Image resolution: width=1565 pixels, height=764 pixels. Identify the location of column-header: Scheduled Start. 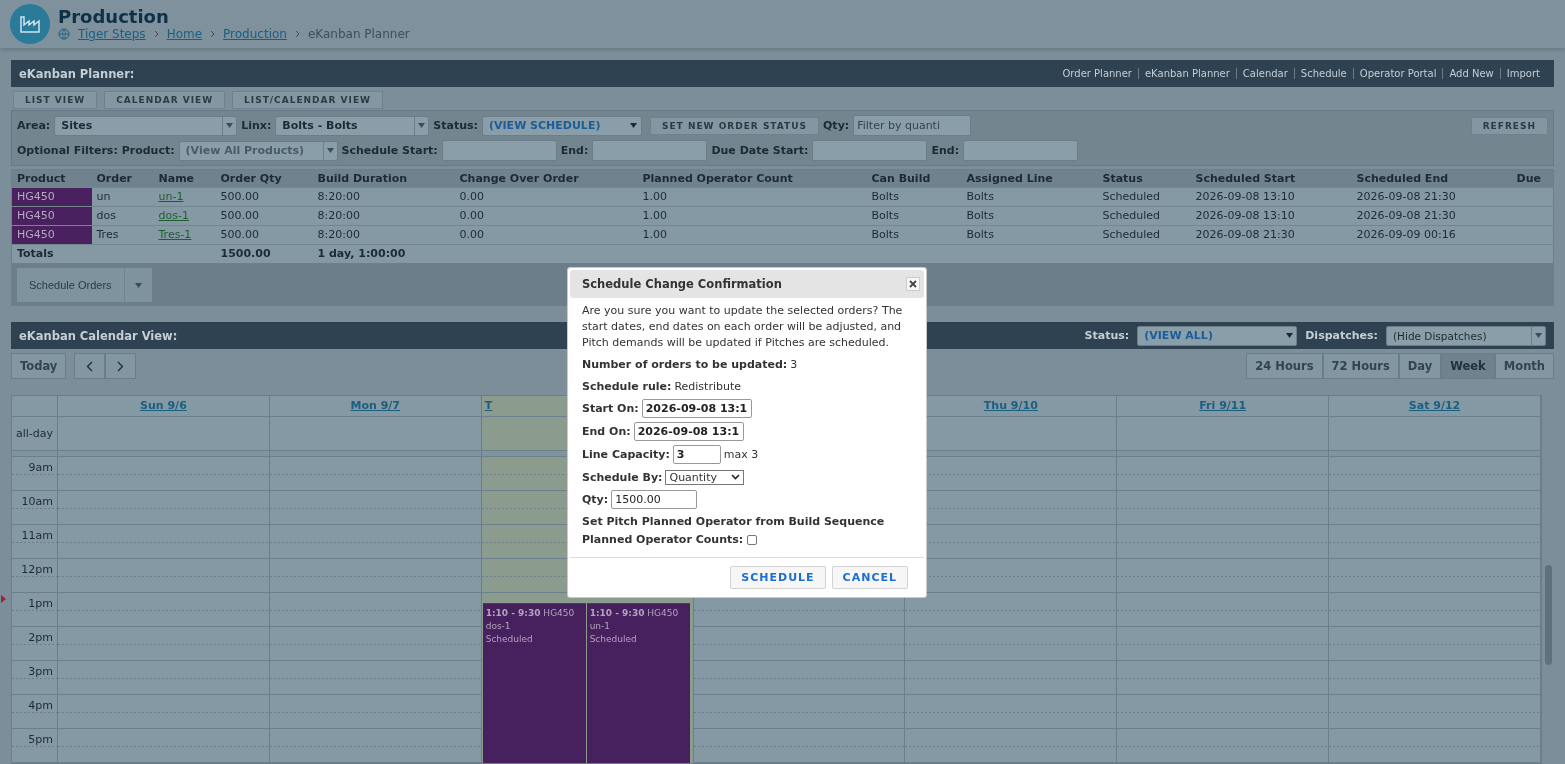
(1271, 178).